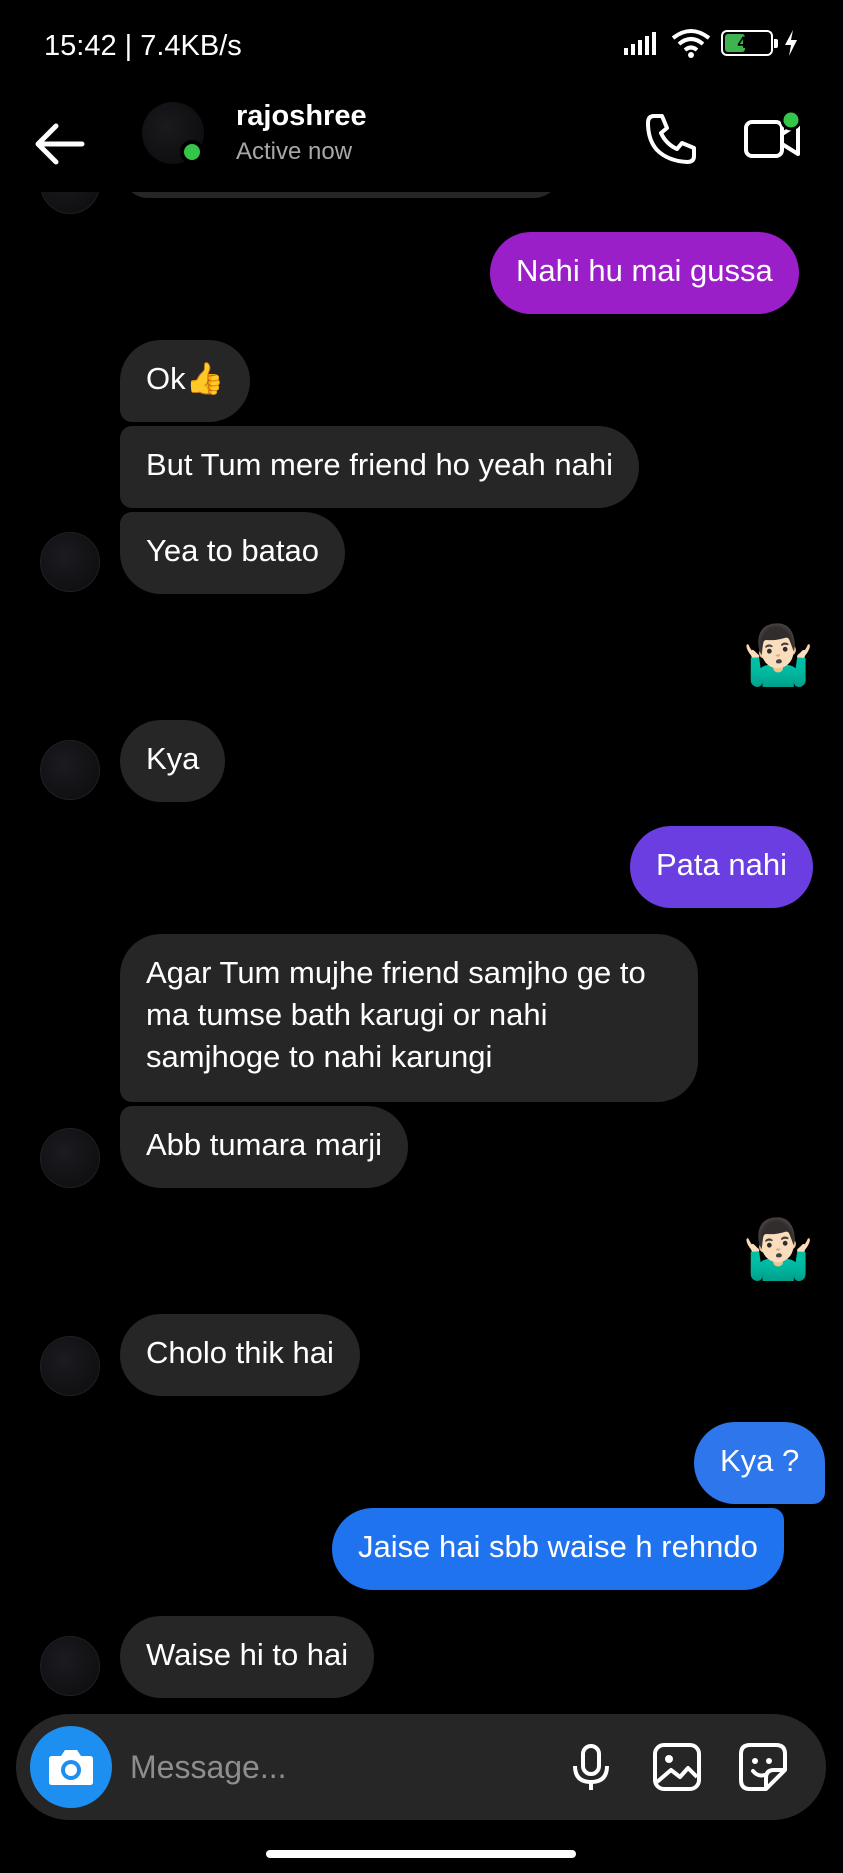 Image resolution: width=843 pixels, height=1873 pixels. I want to click on message-bubble-received: But Tum mere friend ho yeah nahi, so click(379, 467).